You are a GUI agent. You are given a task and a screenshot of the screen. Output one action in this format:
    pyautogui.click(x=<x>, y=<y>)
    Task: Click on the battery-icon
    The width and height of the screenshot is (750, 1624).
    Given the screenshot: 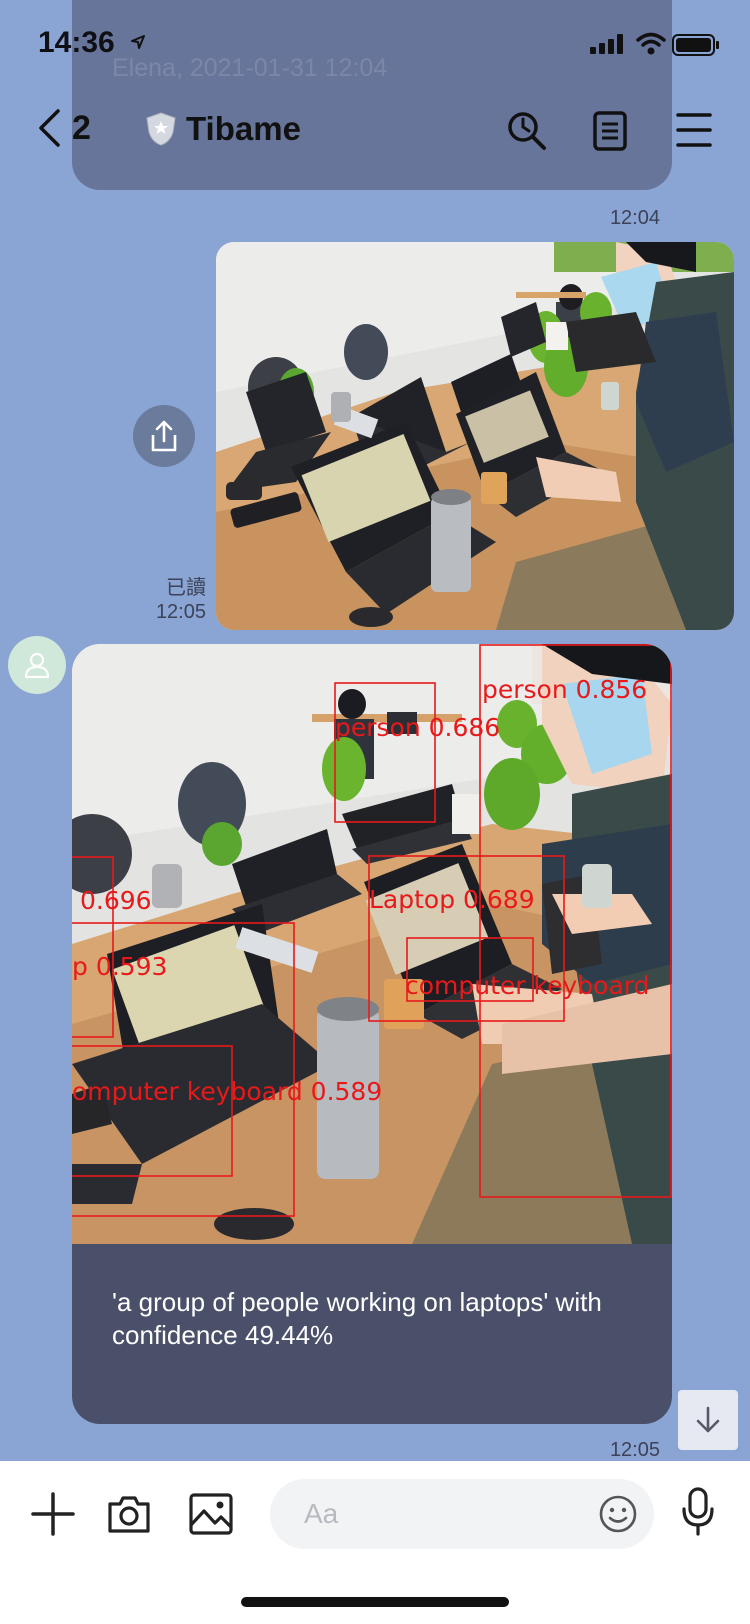 What is the action you would take?
    pyautogui.click(x=695, y=45)
    